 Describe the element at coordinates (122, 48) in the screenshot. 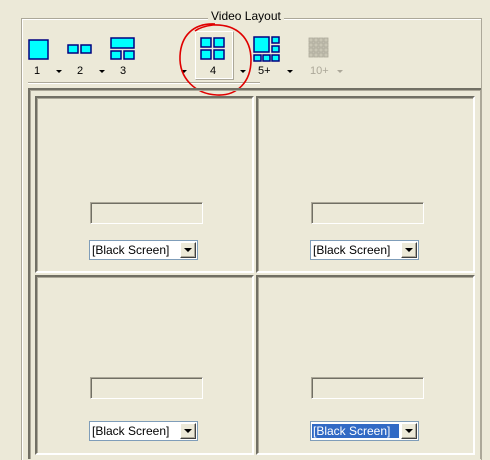

I see `three-screen-layout-icon` at that location.